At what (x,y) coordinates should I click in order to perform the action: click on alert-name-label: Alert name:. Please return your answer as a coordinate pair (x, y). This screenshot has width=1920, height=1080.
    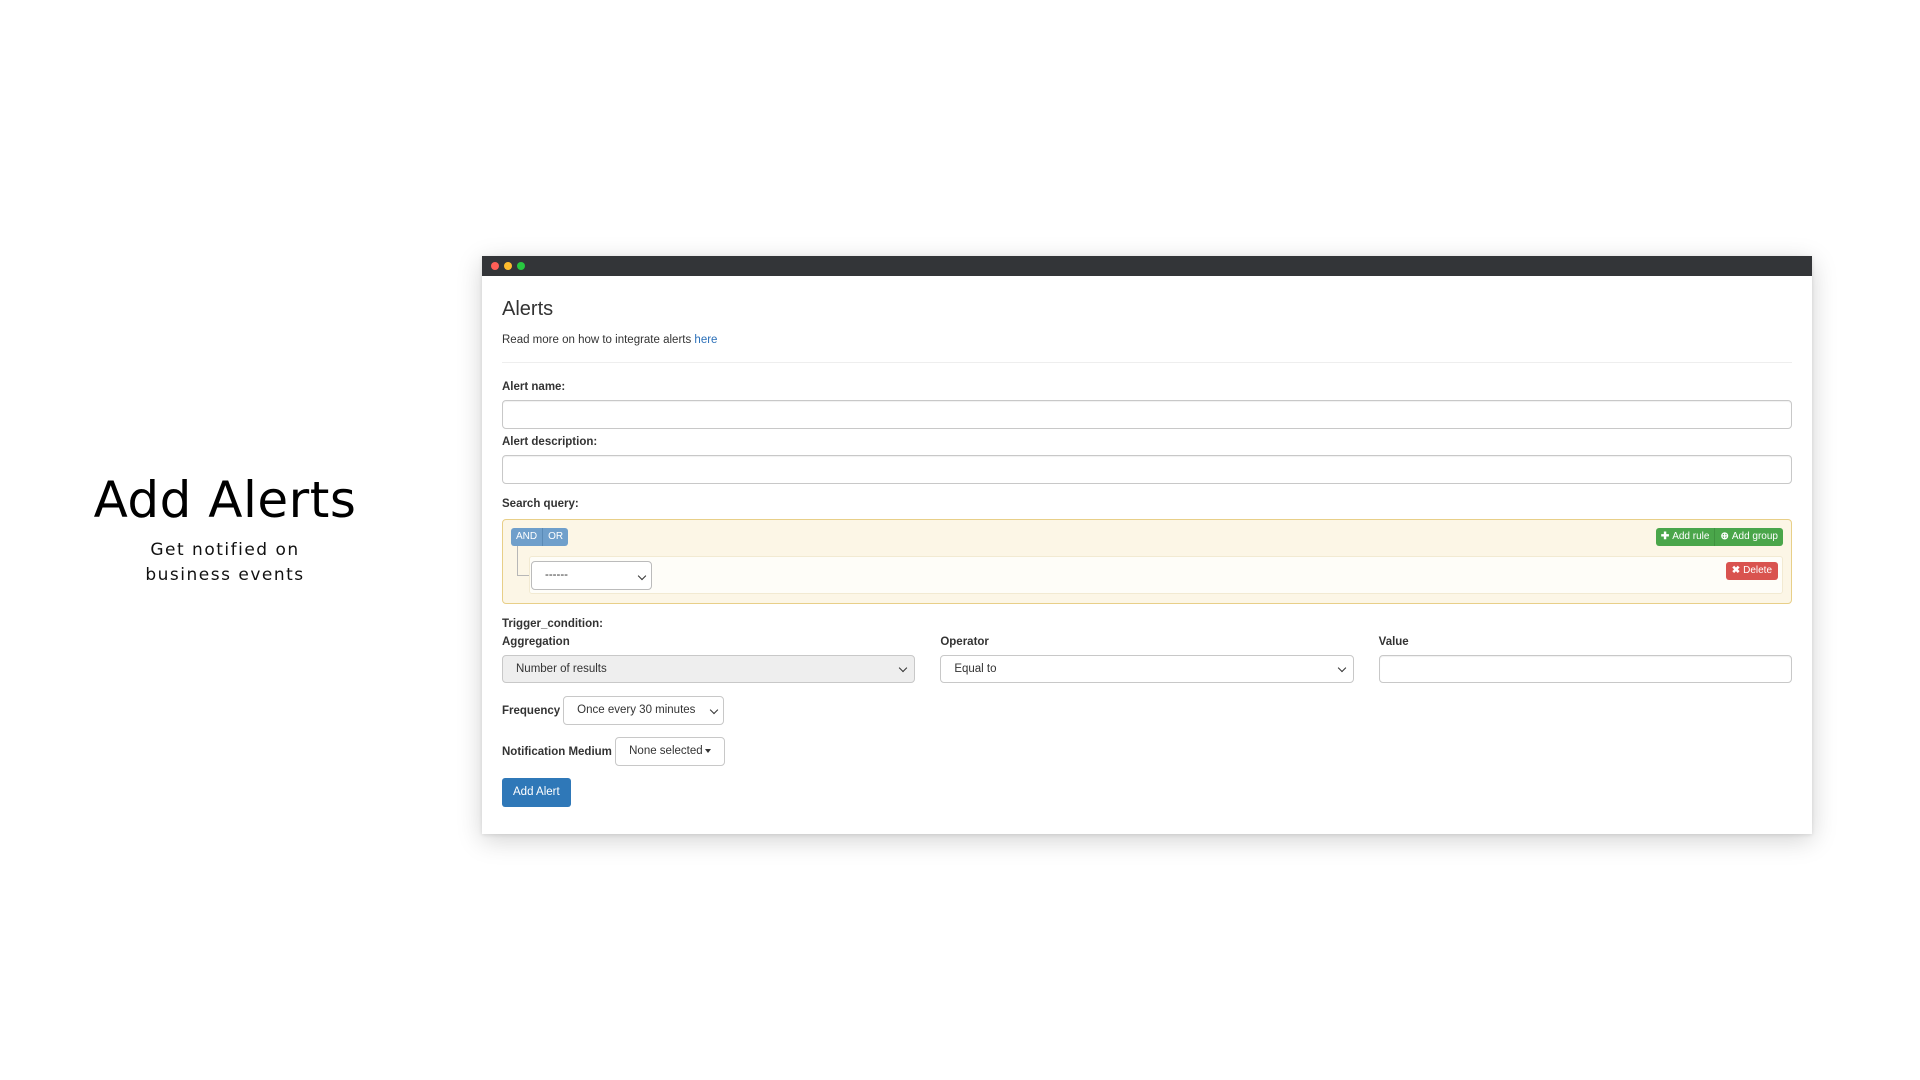
    Looking at the image, I should click on (534, 387).